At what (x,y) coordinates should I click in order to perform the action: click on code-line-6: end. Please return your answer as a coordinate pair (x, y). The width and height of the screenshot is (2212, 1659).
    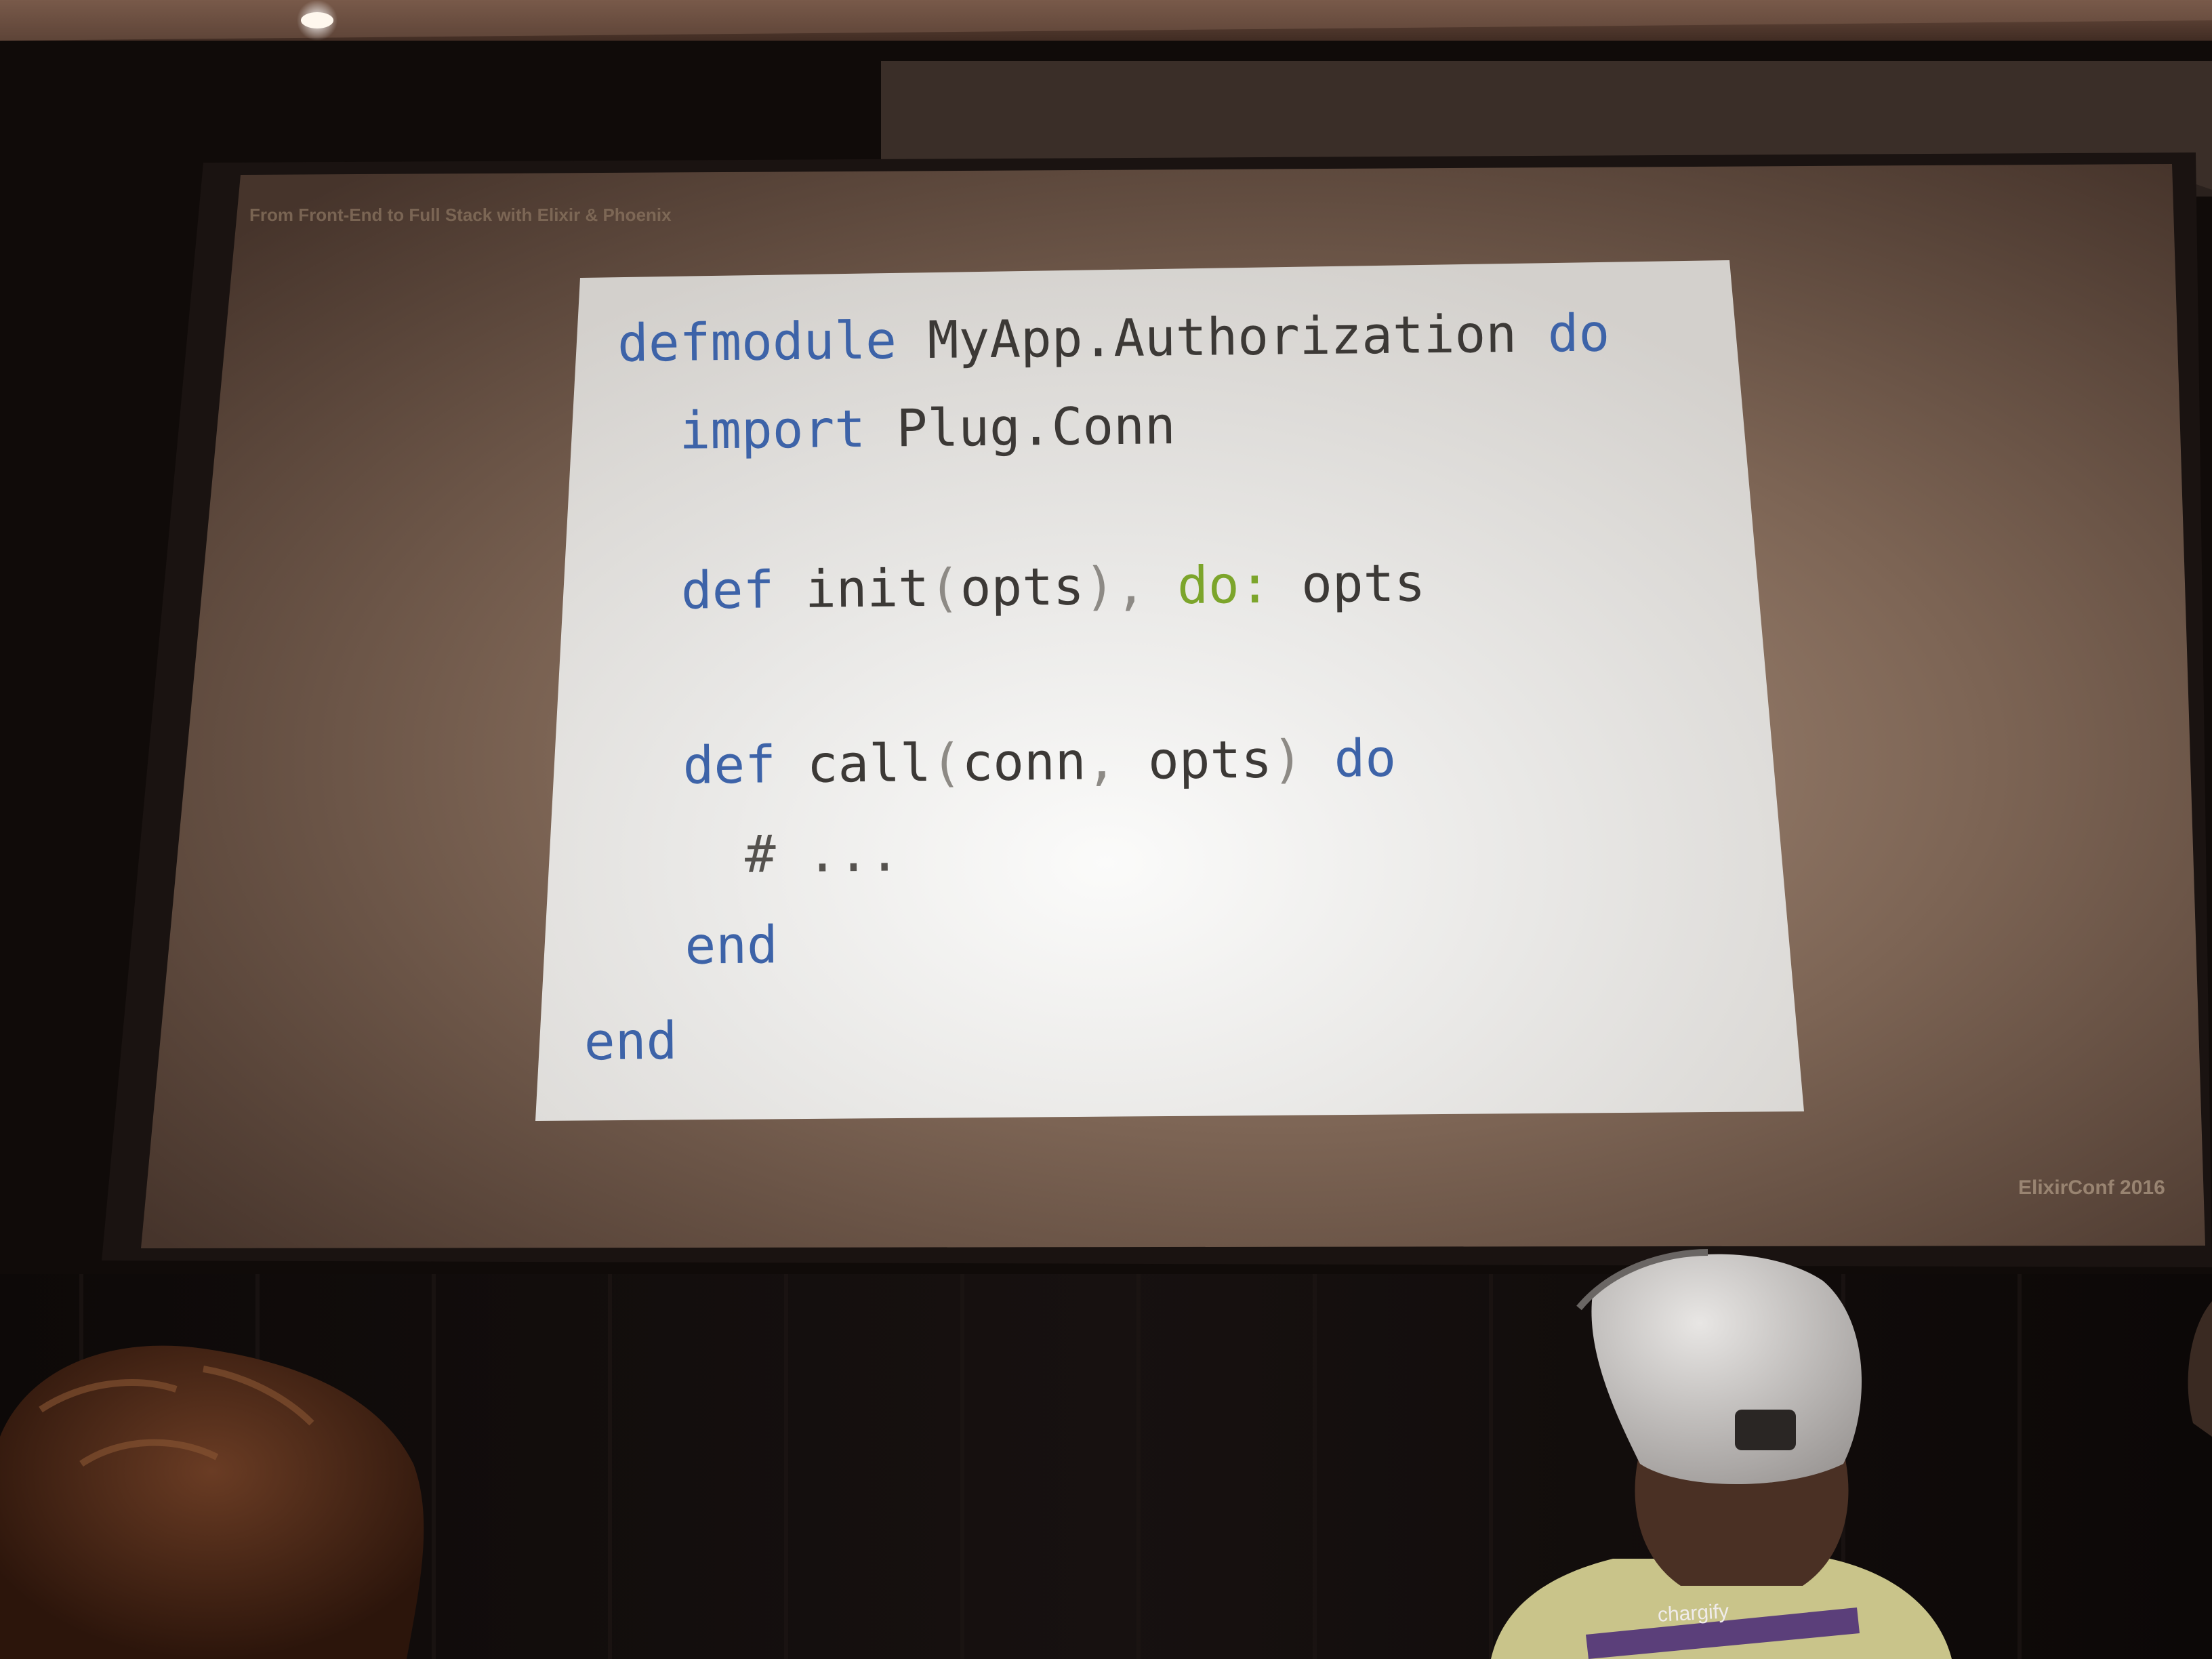
    Looking at the image, I should click on (731, 945).